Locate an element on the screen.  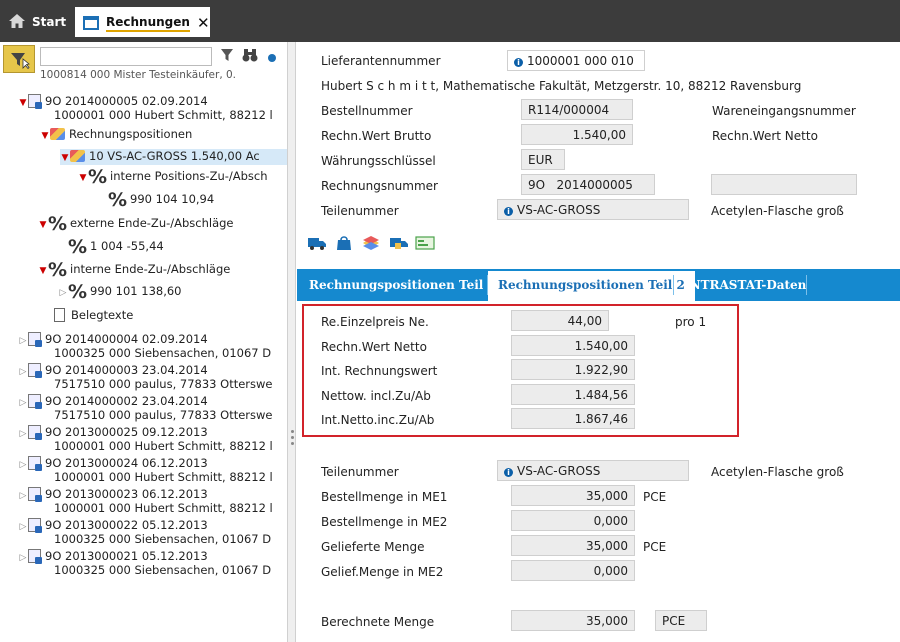
tree-row-subtitle-text: 1000001 000 Hubert Schmitt, 88212 l is located at coordinates (163, 477).